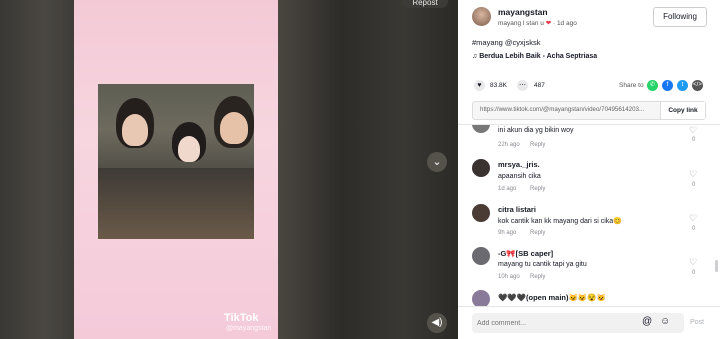 Image resolution: width=720 pixels, height=339 pixels. I want to click on like-heart-icon: ♥, so click(479, 85).